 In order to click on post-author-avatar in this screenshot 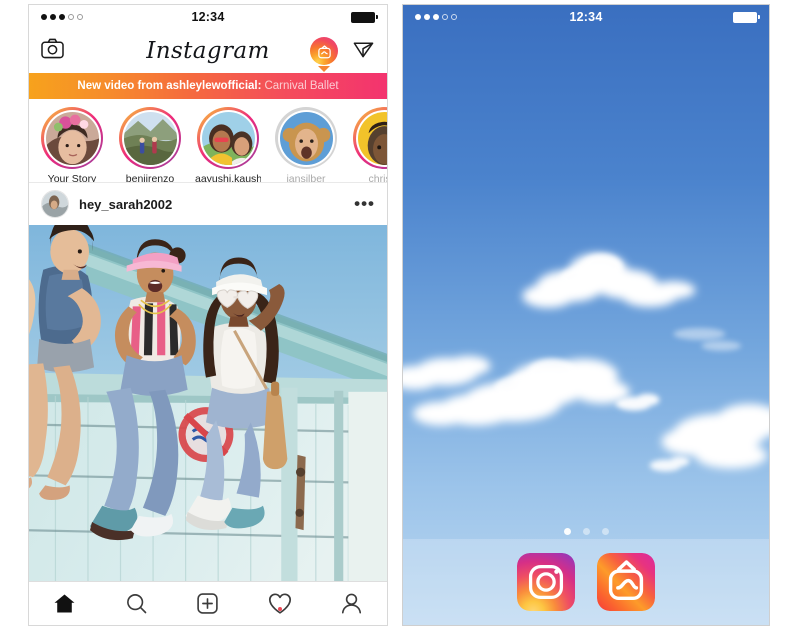, I will do `click(55, 204)`.